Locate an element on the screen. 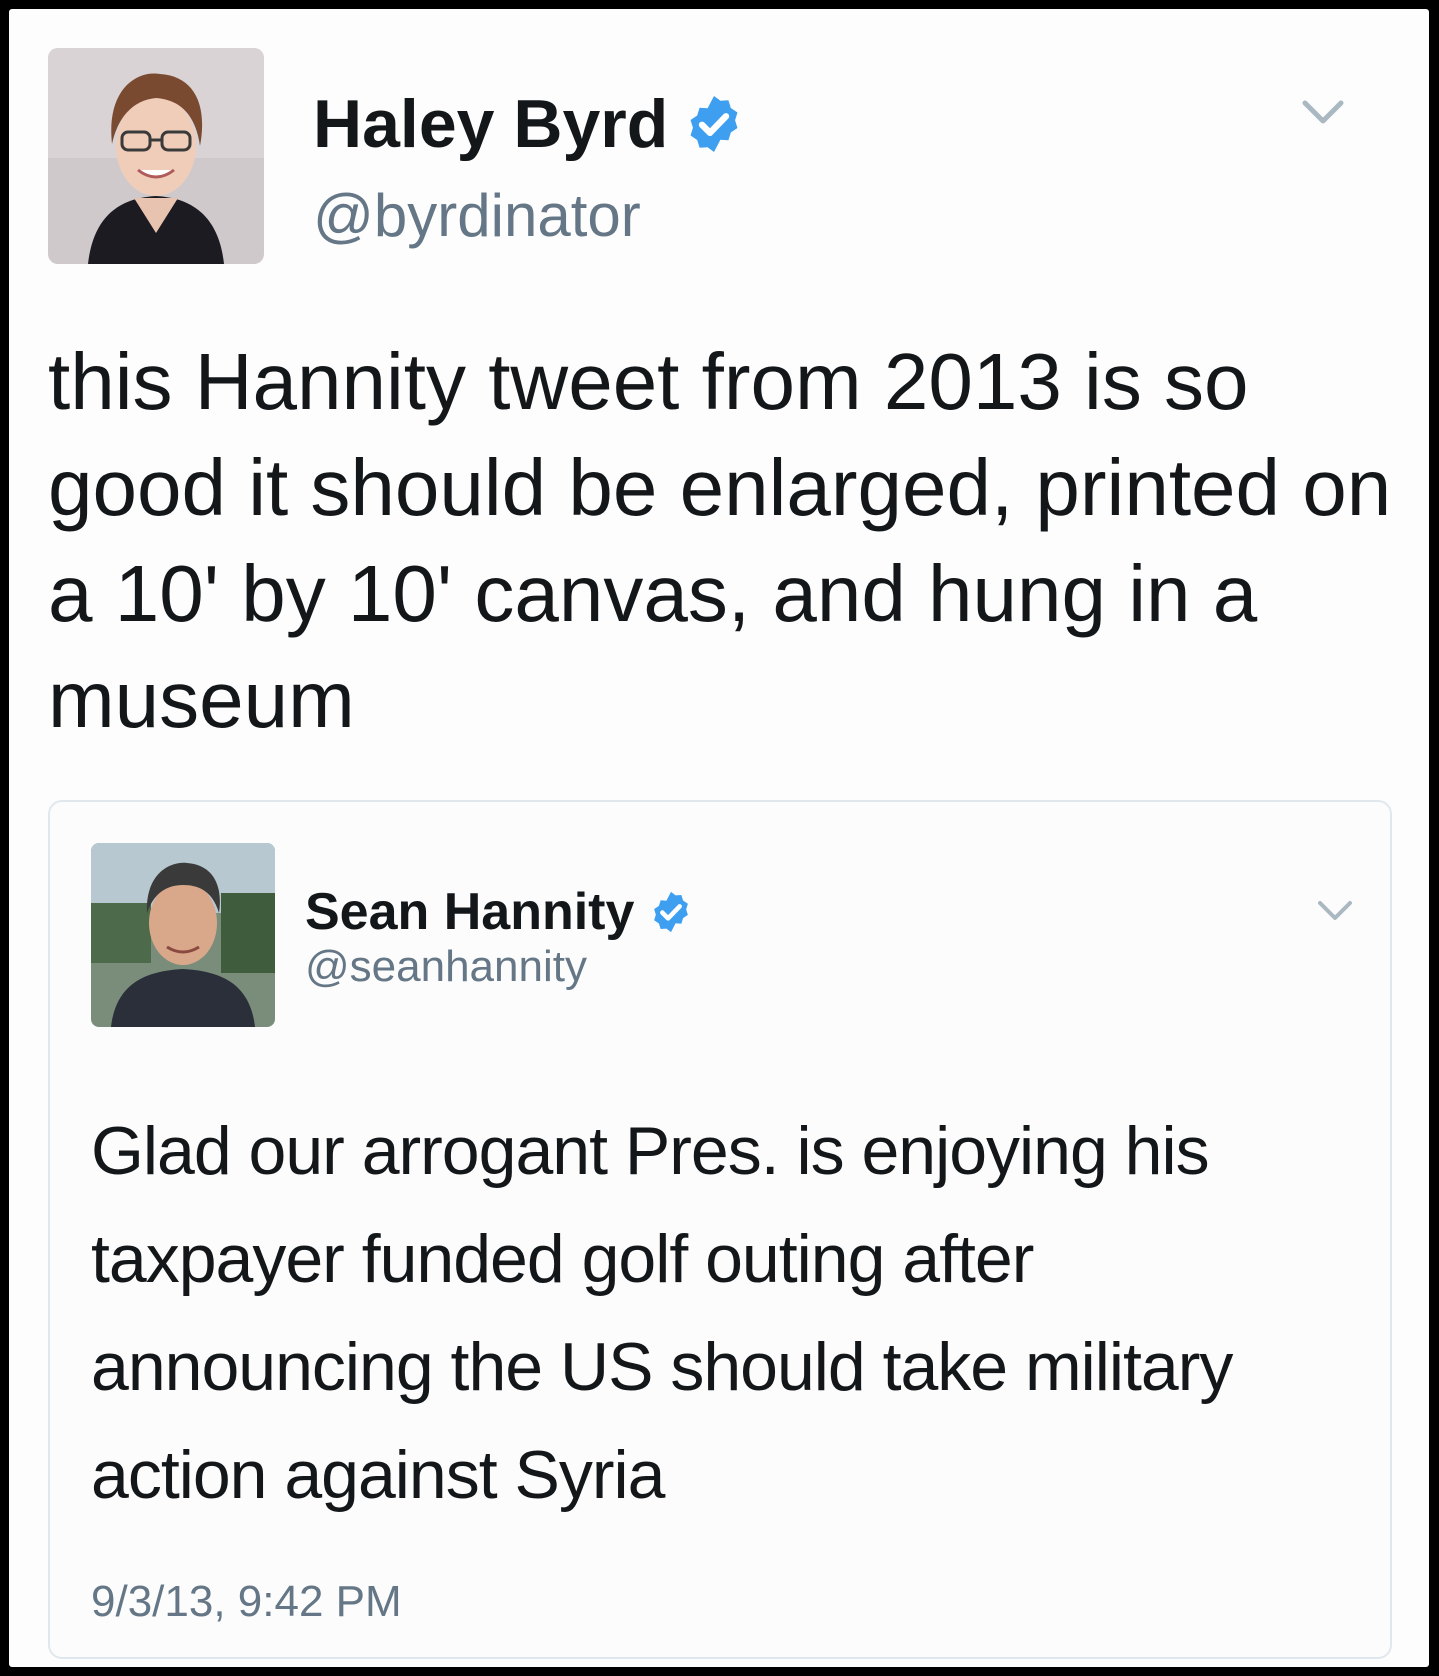 The height and width of the screenshot is (1676, 1439). quoted-author-avatar is located at coordinates (183, 935).